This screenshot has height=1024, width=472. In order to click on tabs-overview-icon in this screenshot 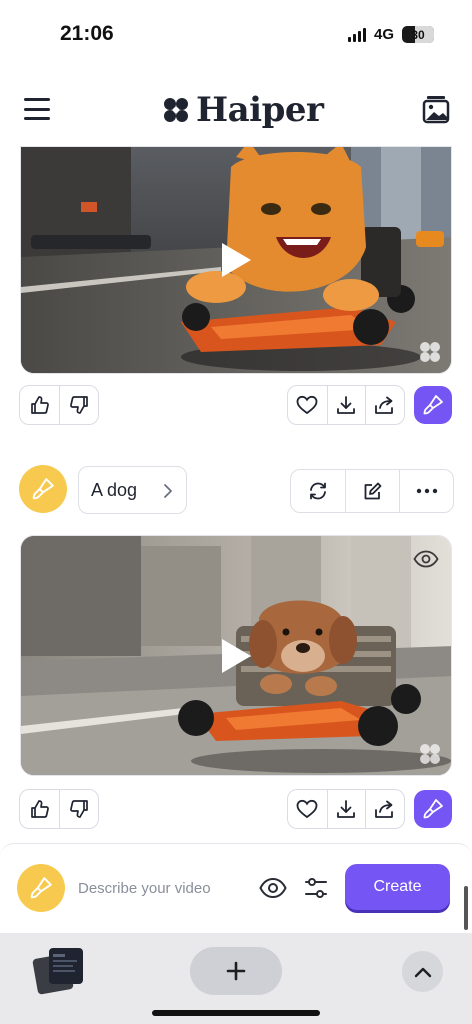, I will do `click(59, 972)`.